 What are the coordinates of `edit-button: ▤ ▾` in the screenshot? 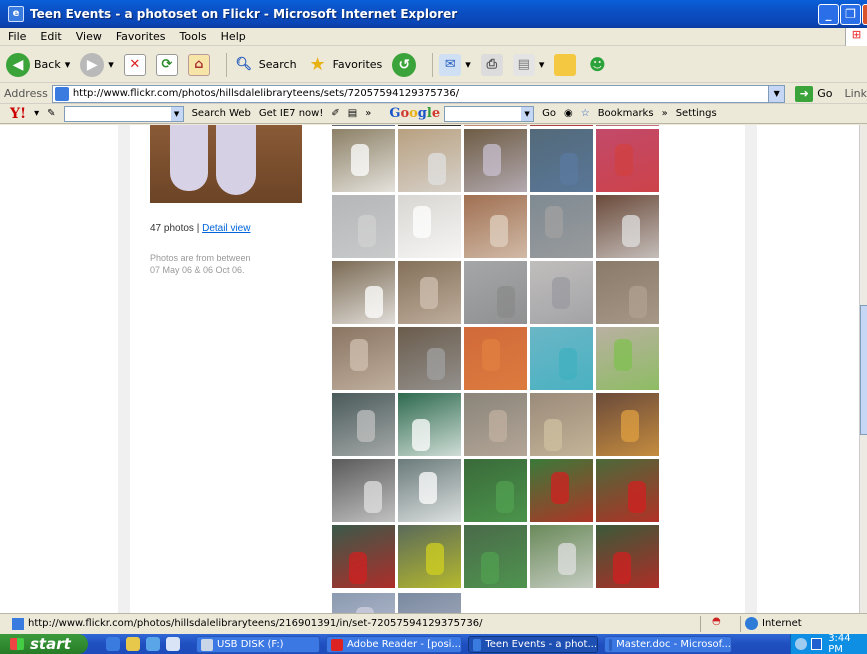 It's located at (528, 64).